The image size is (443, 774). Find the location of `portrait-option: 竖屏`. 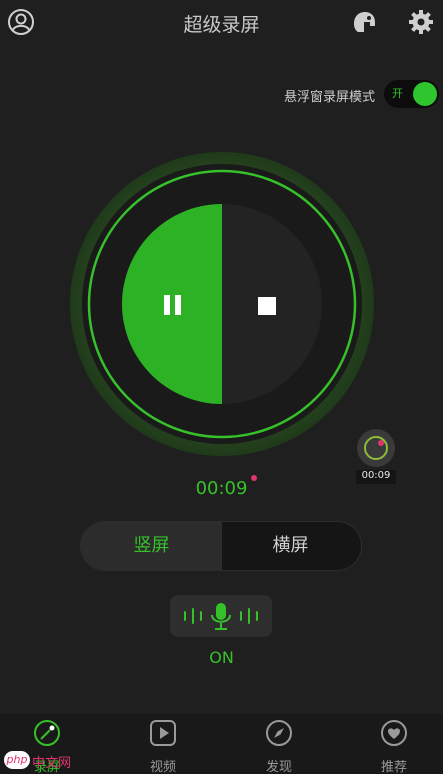

portrait-option: 竖屏 is located at coordinates (151, 546).